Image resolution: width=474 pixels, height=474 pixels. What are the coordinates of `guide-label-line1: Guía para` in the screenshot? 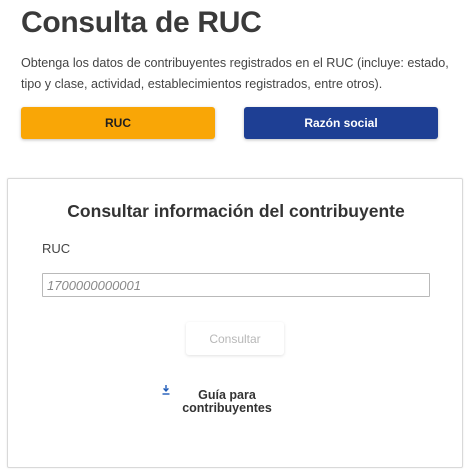 It's located at (227, 395).